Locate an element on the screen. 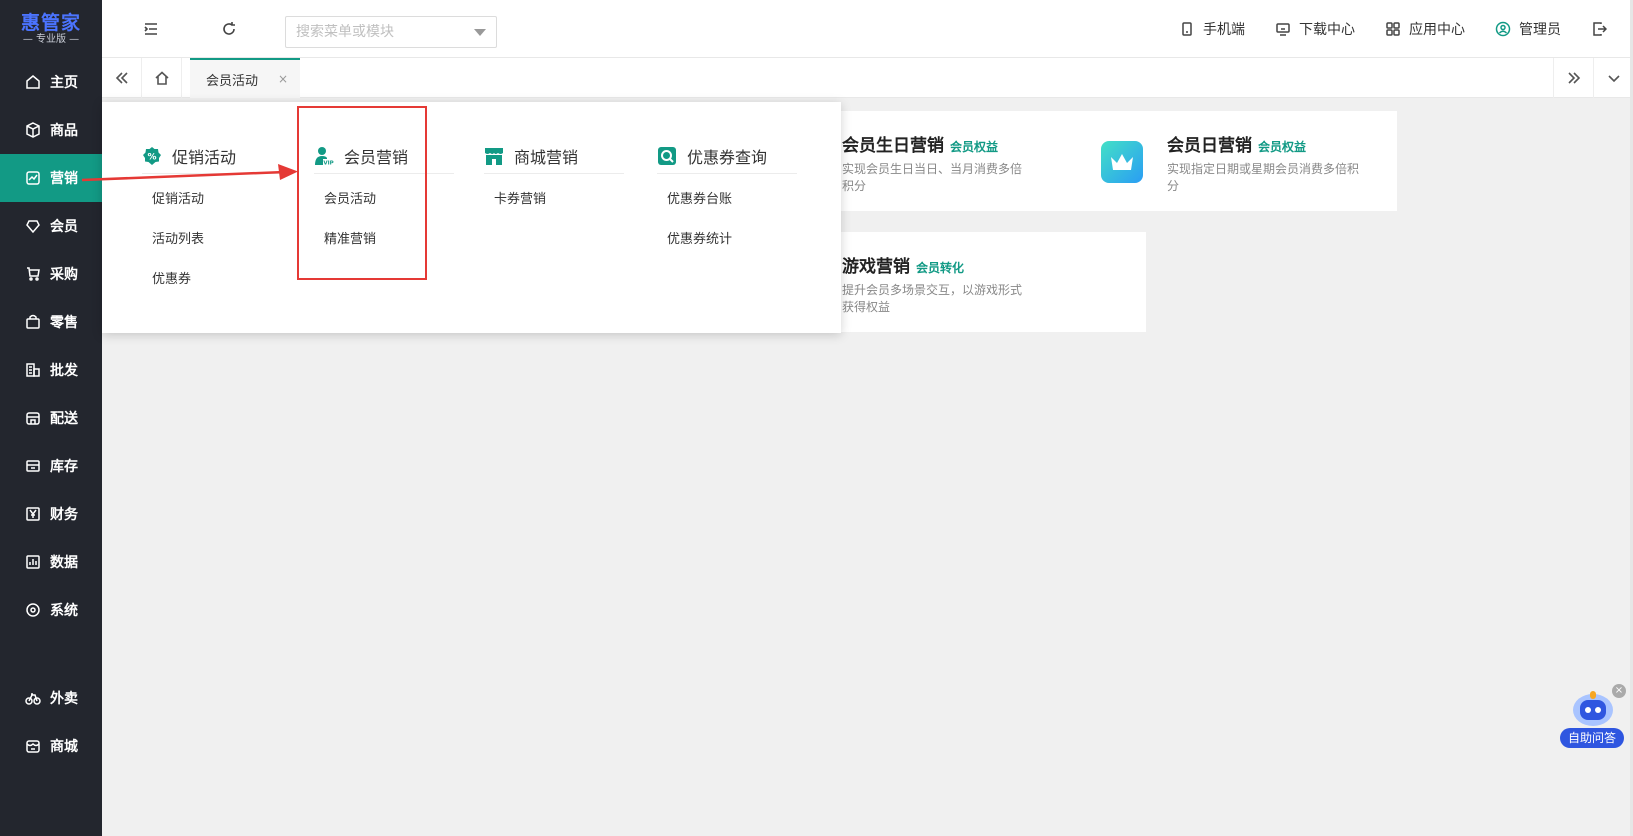  menu-column-member-marketing: VIP 会员营销 会员活动 精准营销 is located at coordinates (384, 199).